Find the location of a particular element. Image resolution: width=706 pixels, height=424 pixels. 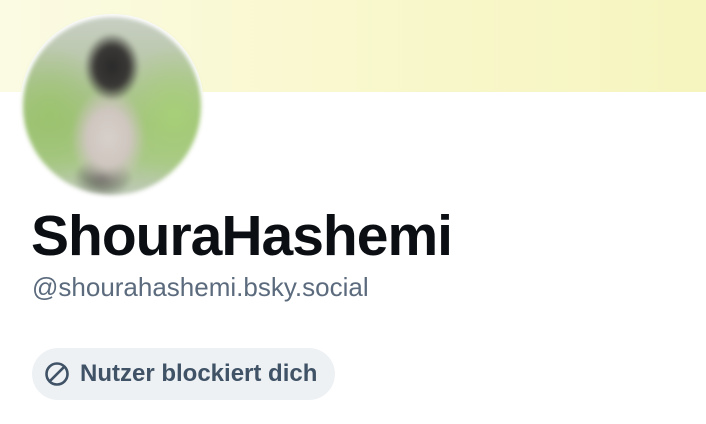

display-name: ShouraHashemi is located at coordinates (242, 236).